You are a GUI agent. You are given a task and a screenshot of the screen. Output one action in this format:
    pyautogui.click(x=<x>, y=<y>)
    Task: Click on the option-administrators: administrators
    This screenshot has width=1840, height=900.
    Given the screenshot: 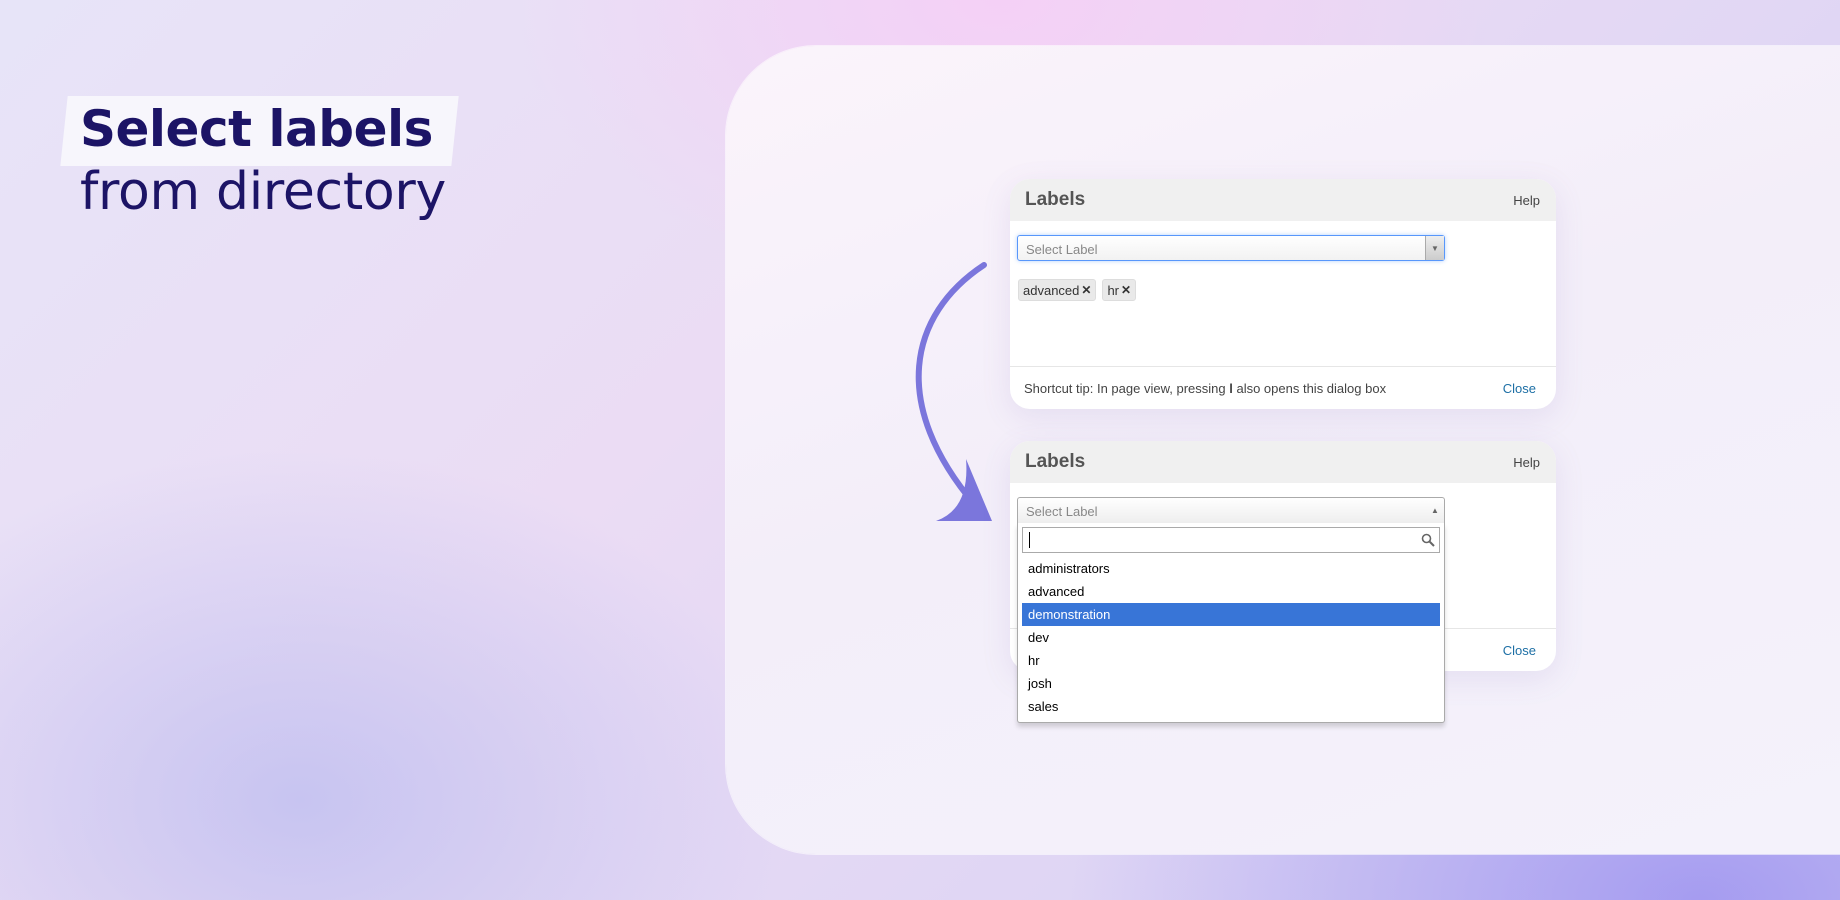 What is the action you would take?
    pyautogui.click(x=1231, y=568)
    